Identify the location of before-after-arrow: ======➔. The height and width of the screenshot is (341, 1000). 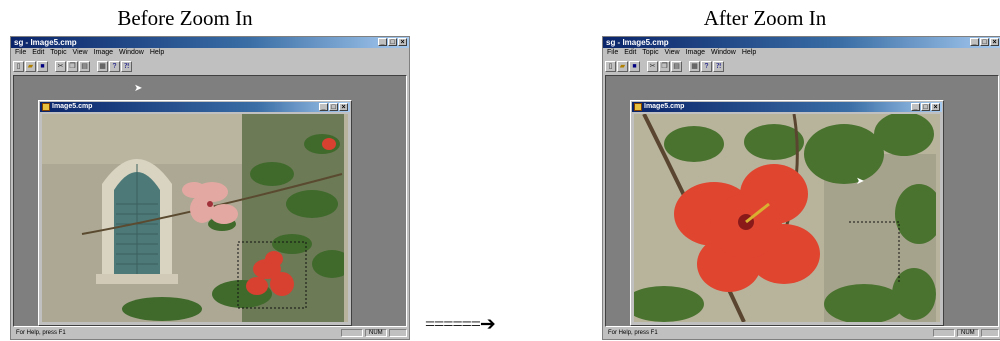
(460, 324).